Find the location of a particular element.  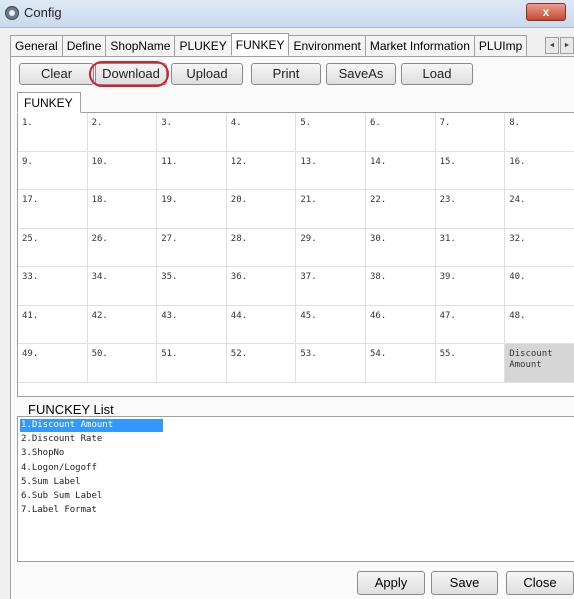

funckey-list-item: 2.Discount Rate is located at coordinates (91, 439).